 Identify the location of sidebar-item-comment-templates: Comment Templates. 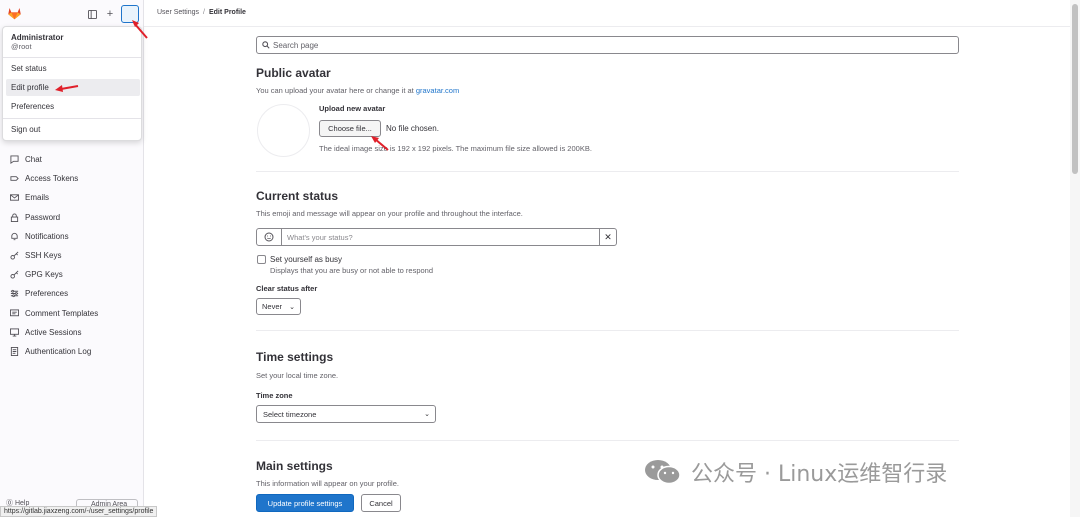
(72, 313).